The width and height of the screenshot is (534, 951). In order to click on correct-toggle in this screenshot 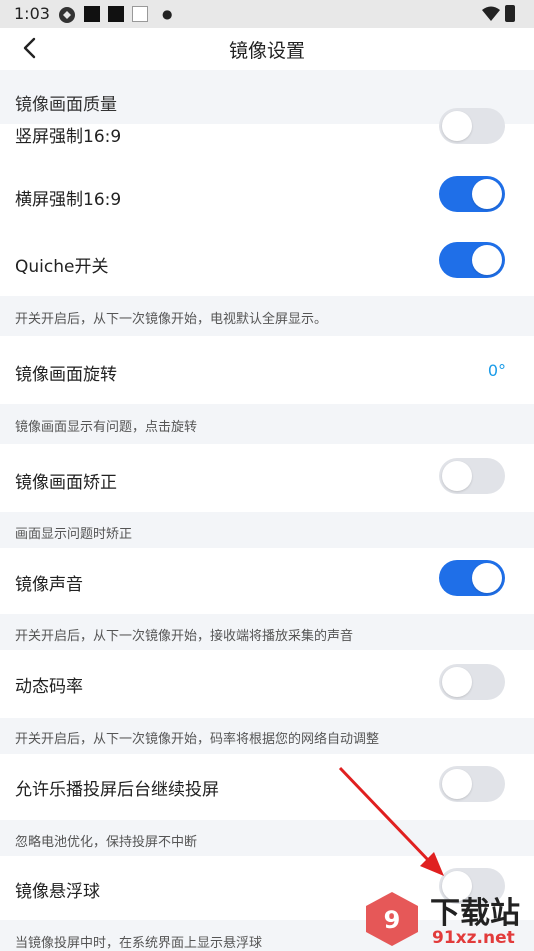, I will do `click(472, 476)`.